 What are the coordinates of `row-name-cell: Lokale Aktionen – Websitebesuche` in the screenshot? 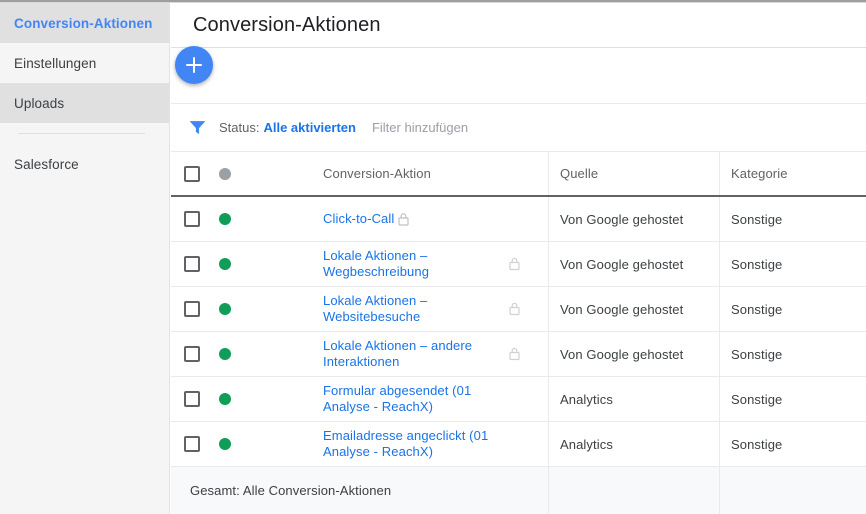 It's located at (400, 309).